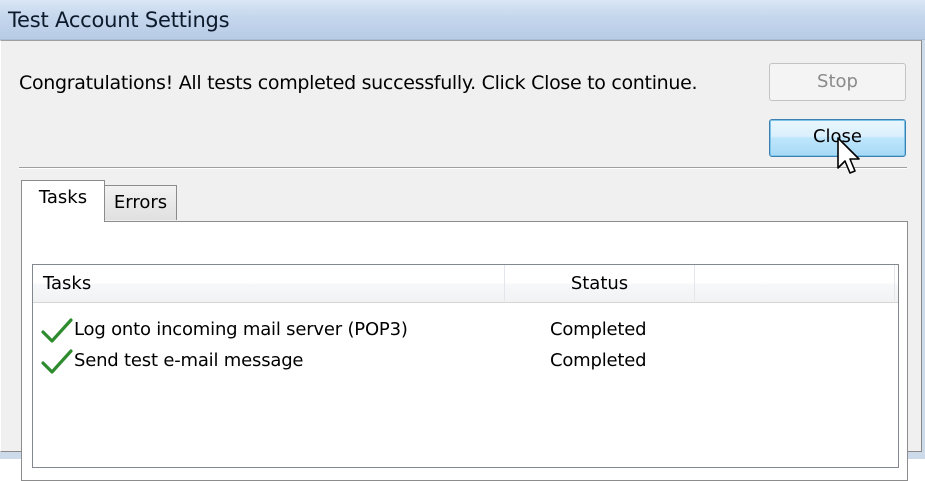 This screenshot has height=481, width=925. Describe the element at coordinates (465, 361) in the screenshot. I see `table-row: Send test e-mail message Completed` at that location.